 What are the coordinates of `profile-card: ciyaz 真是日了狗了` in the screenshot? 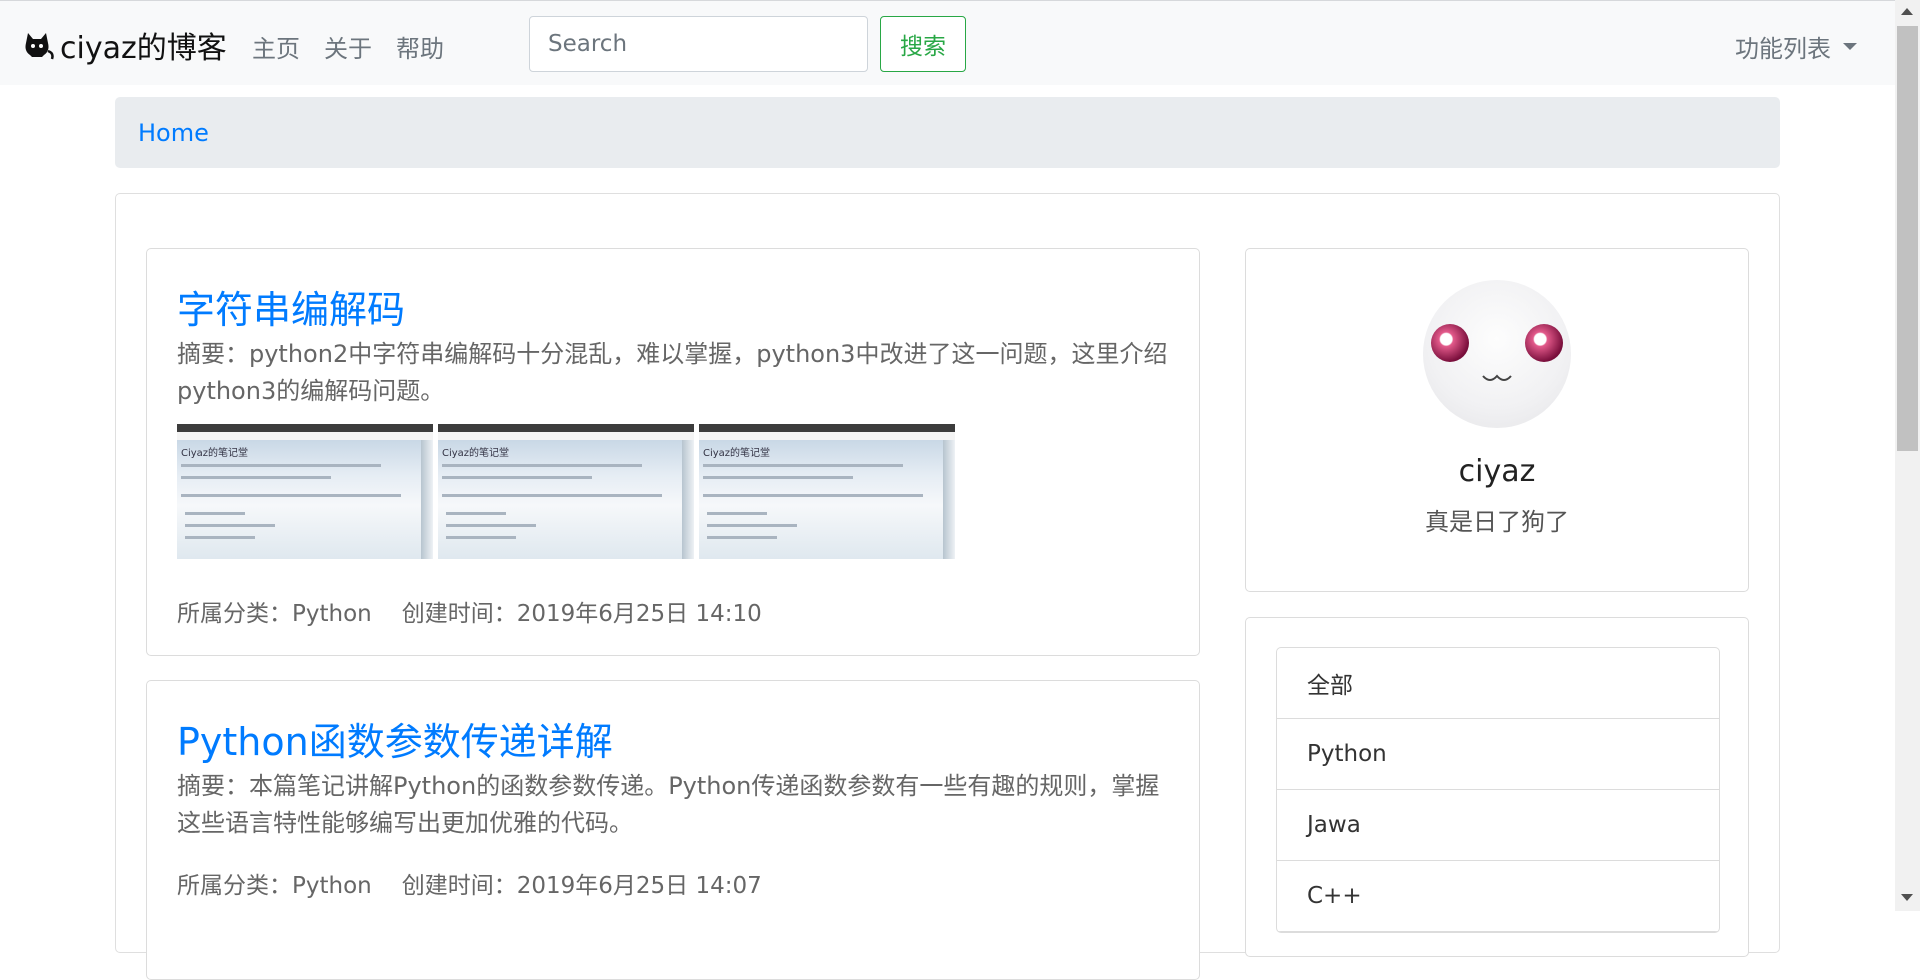 It's located at (1497, 420).